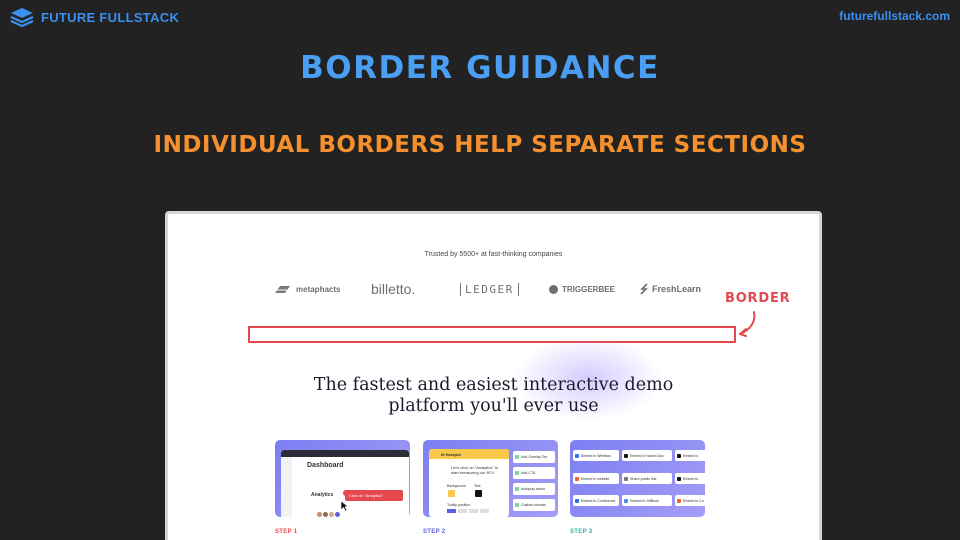  I want to click on embed-item: Embed in Co, so click(690, 500).